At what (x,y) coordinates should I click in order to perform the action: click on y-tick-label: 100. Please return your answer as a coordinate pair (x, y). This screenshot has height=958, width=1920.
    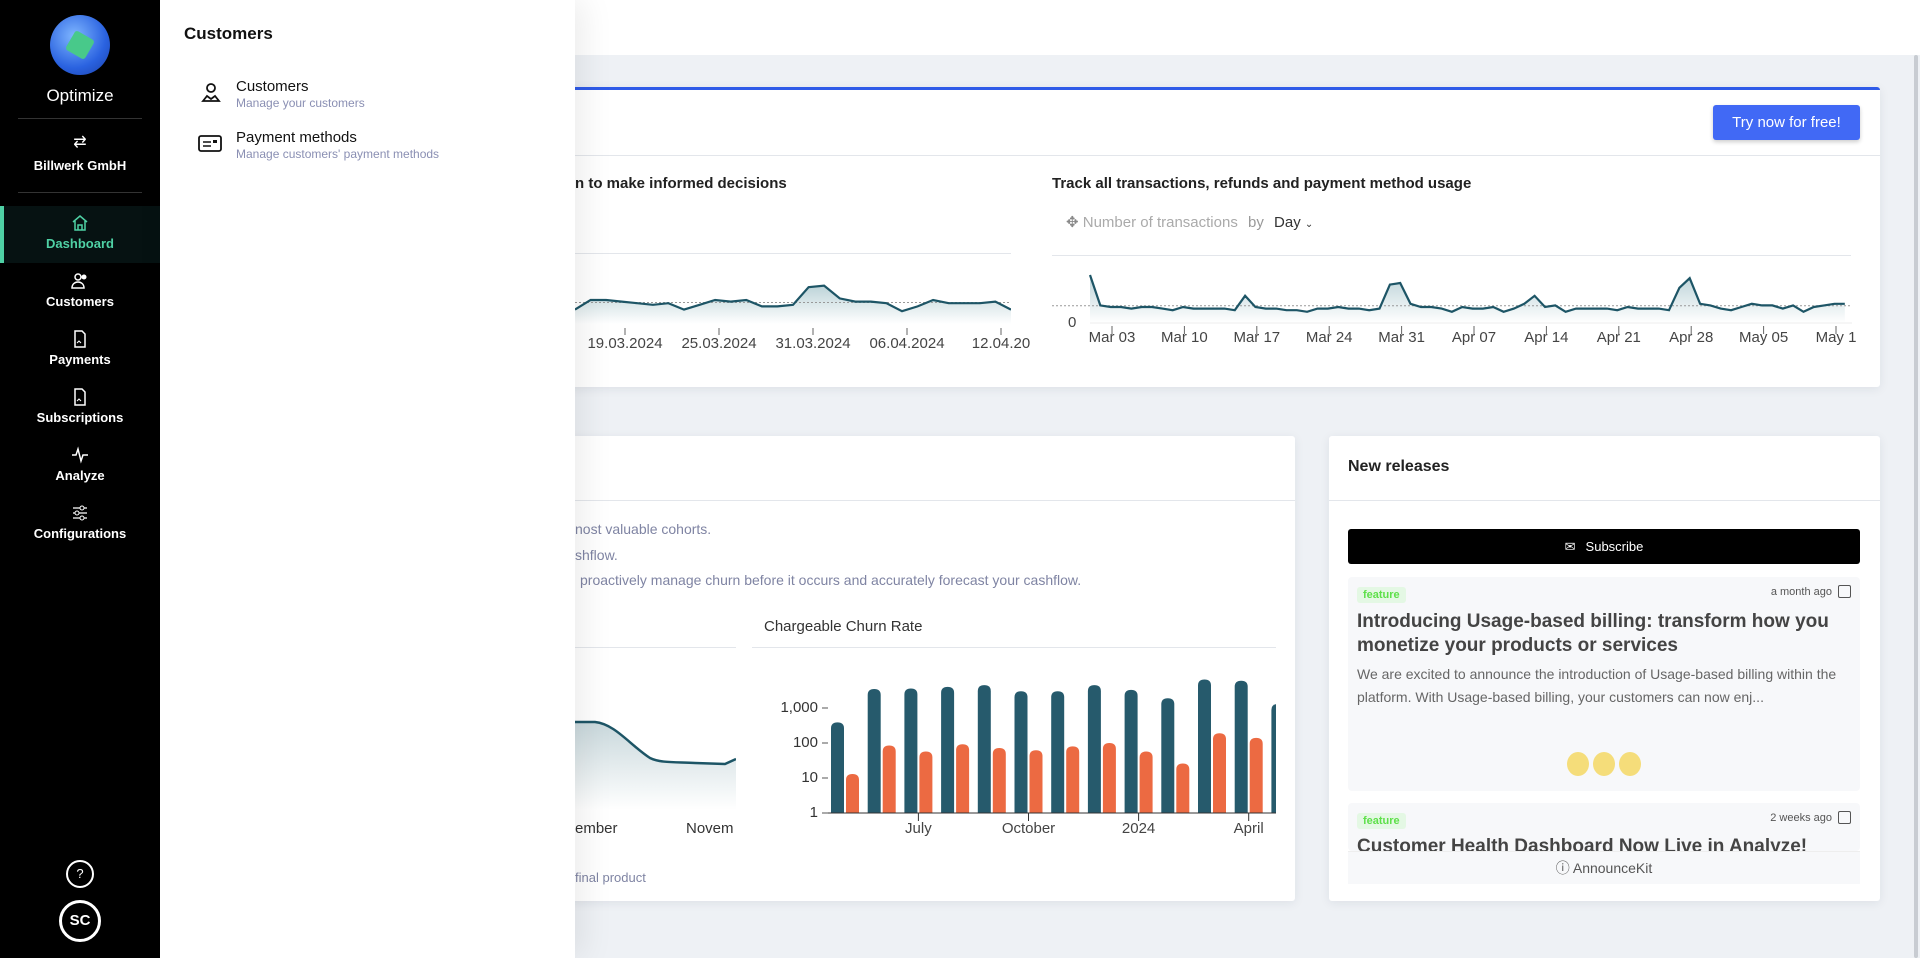
    Looking at the image, I should click on (805, 742).